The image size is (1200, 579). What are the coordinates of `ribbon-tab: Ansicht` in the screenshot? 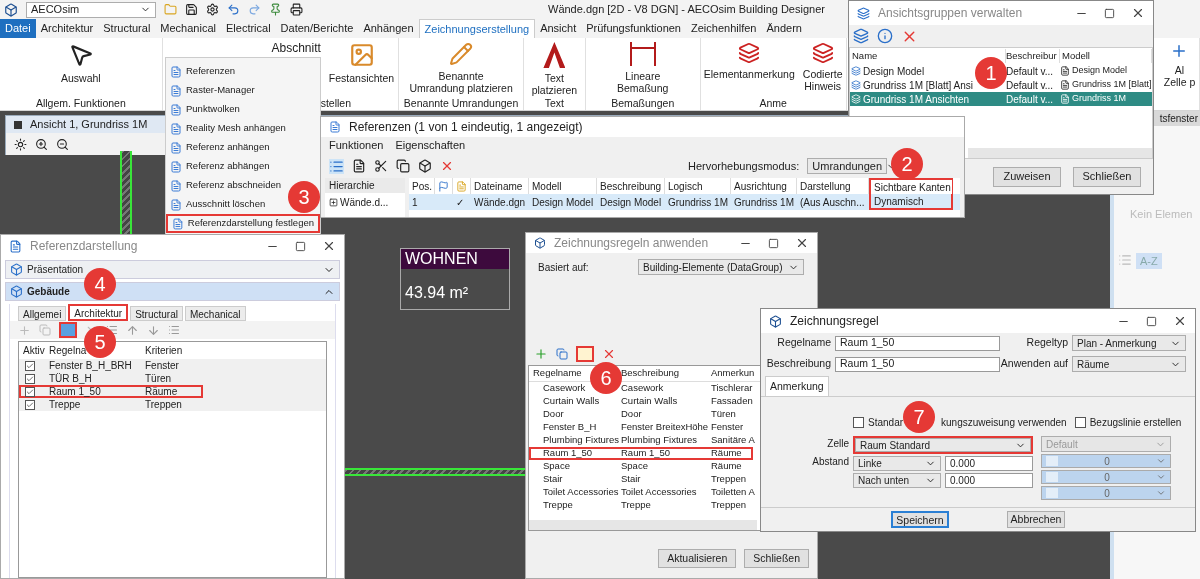 It's located at (558, 28).